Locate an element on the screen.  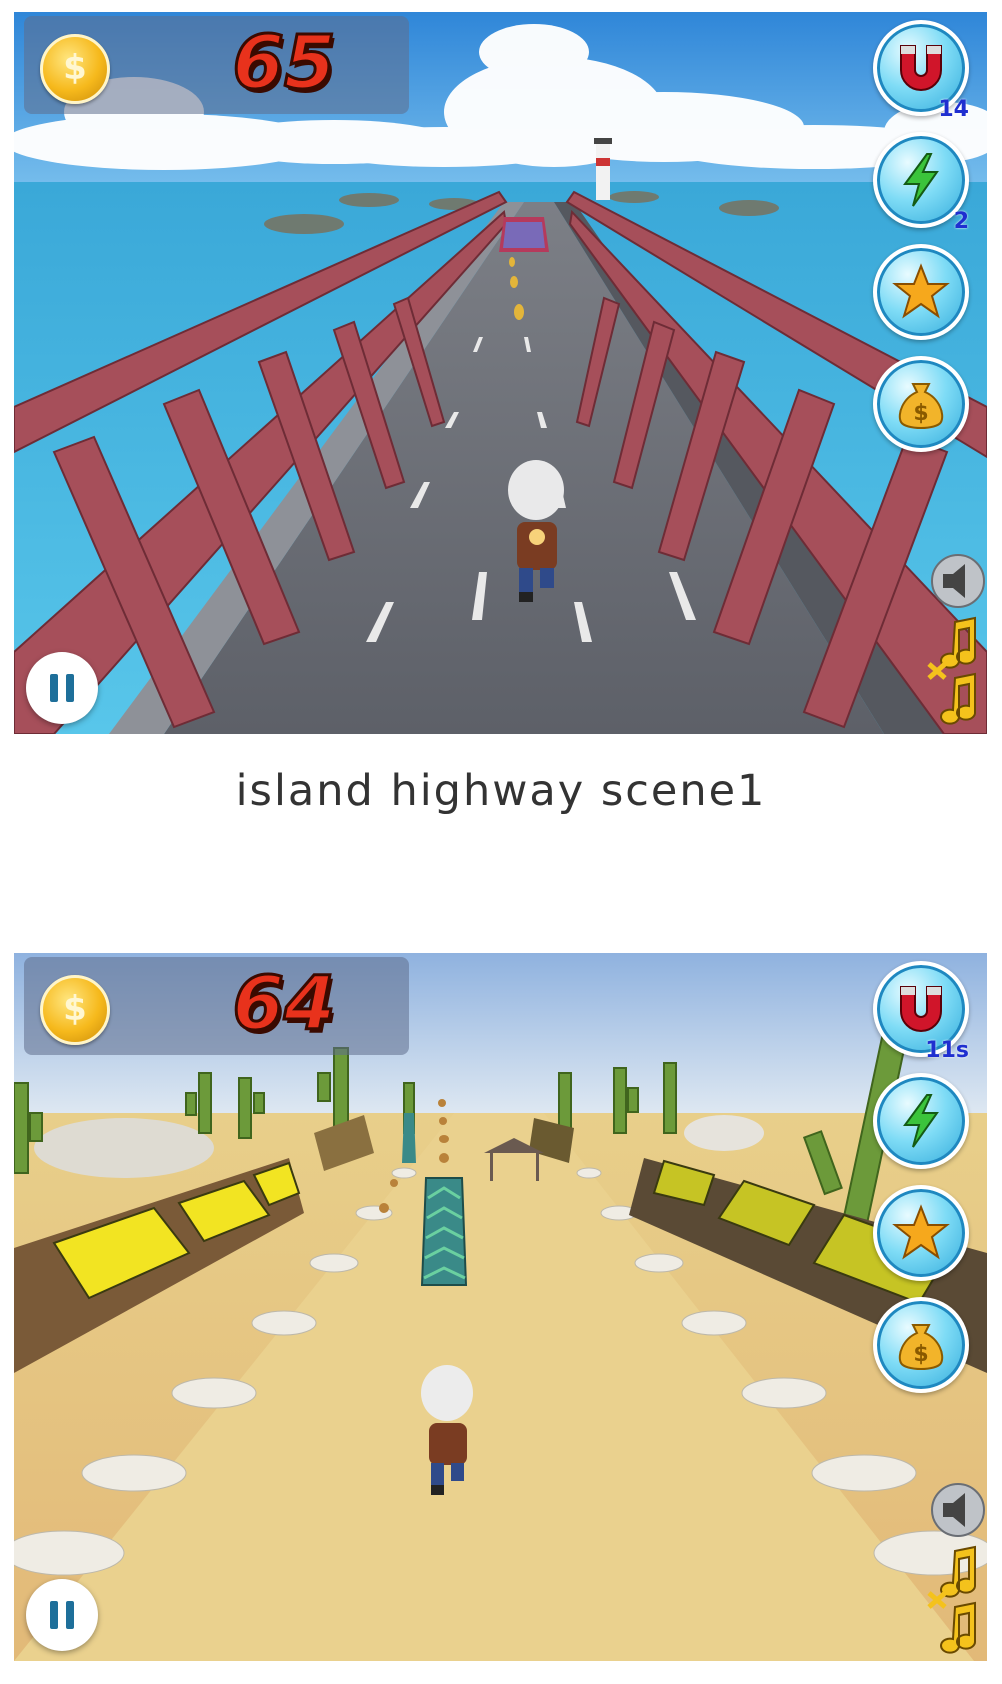
scene-caption: island highway scene1 is located at coordinates (501, 791).